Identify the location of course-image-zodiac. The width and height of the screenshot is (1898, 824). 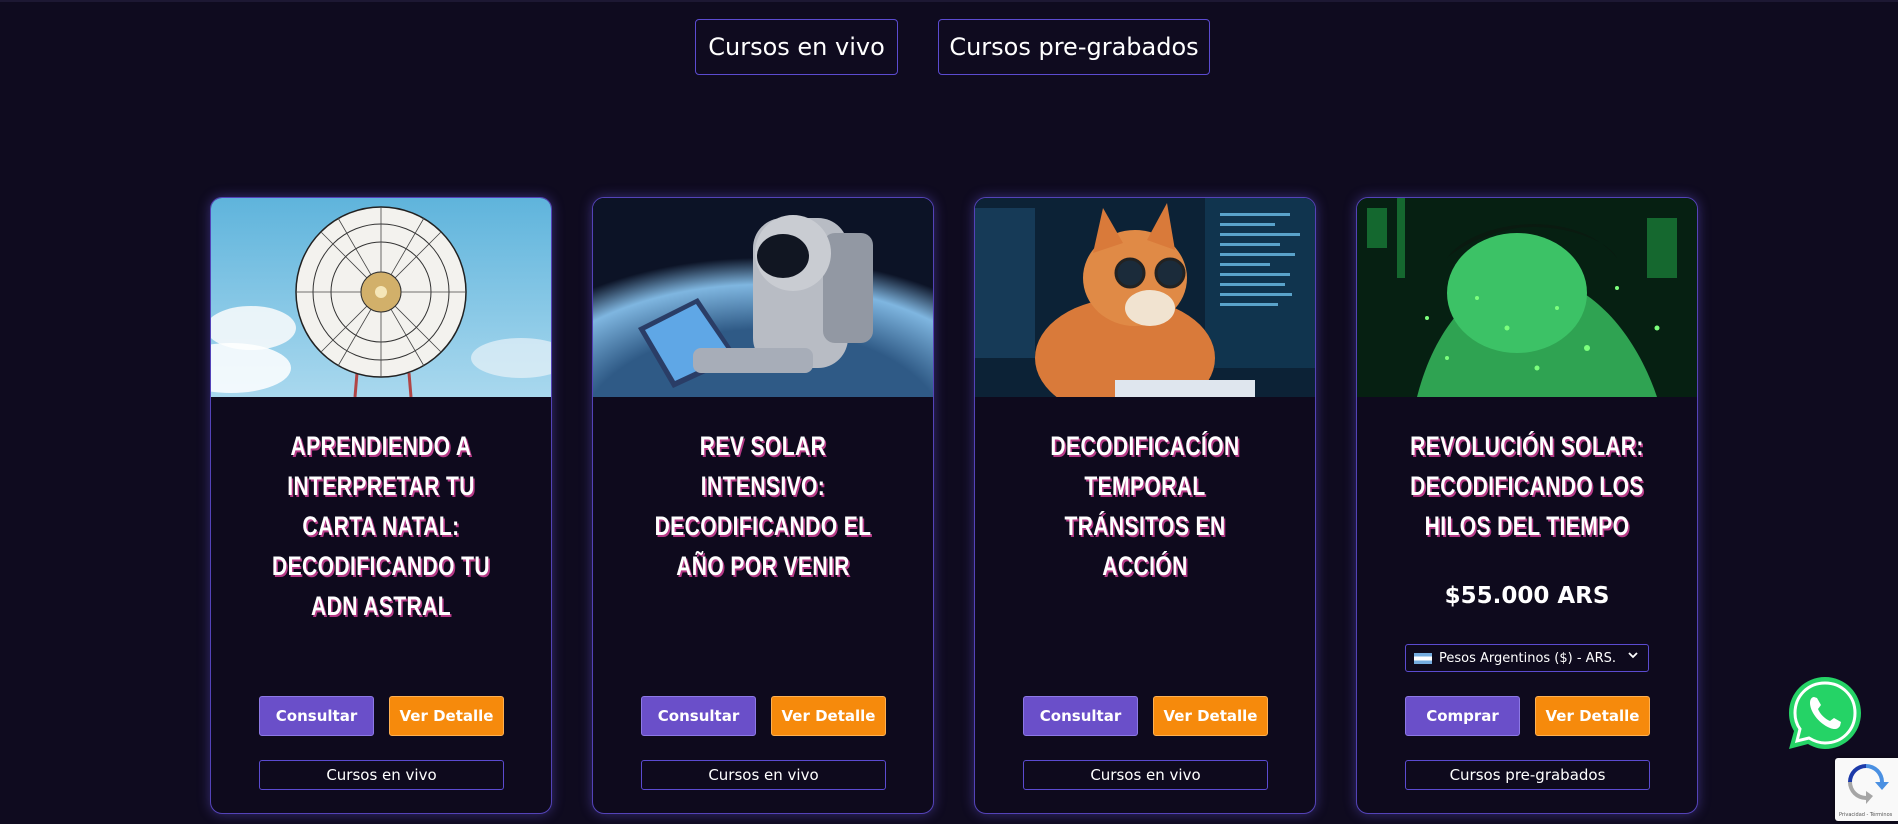
(381, 297).